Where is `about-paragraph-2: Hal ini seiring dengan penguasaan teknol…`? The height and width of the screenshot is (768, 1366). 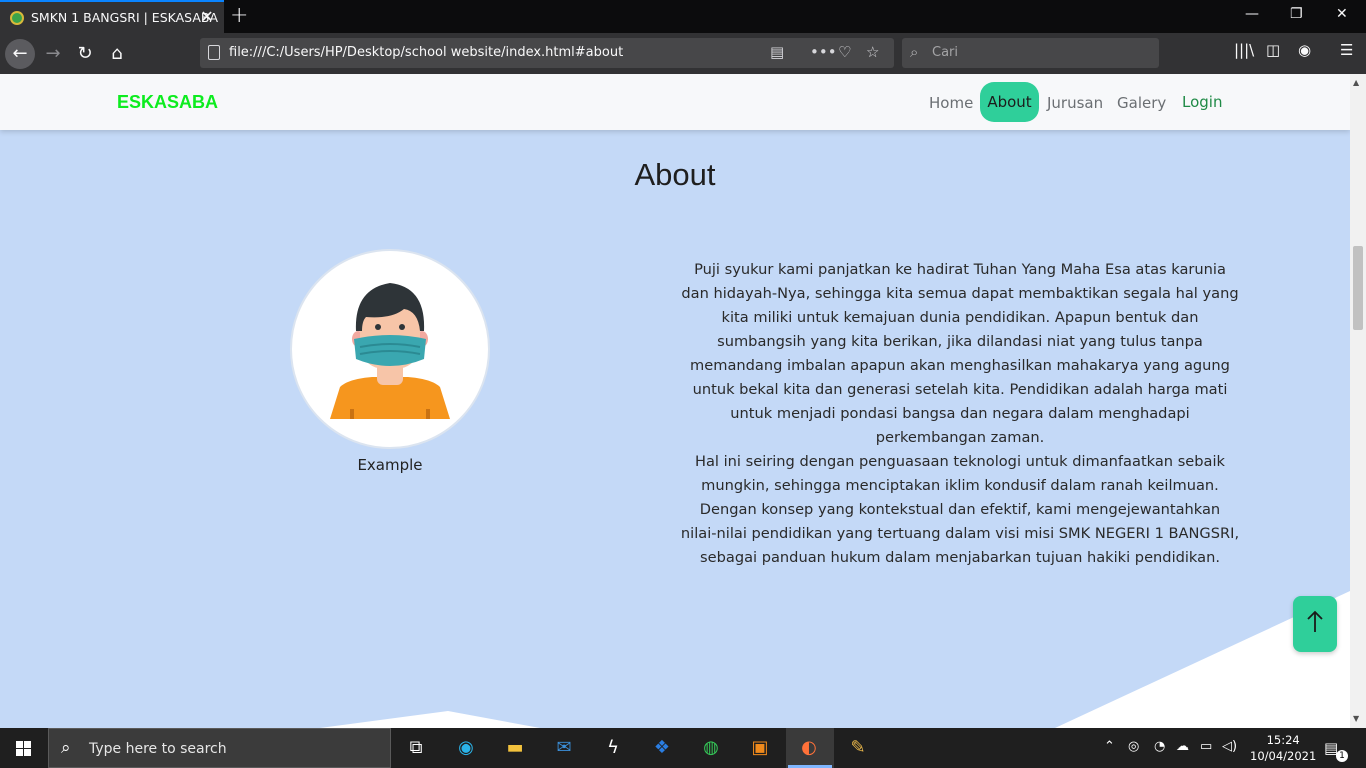
about-paragraph-2: Hal ini seiring dengan penguasaan teknol… is located at coordinates (960, 509).